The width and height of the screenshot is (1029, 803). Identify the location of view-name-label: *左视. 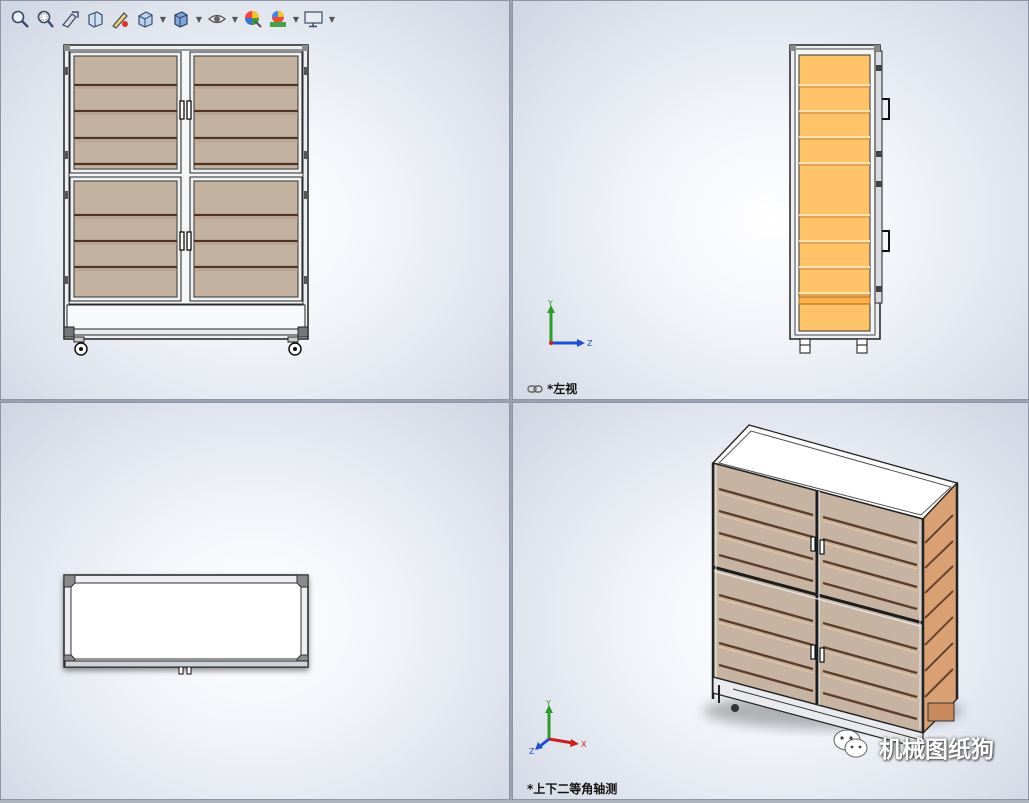
(552, 388).